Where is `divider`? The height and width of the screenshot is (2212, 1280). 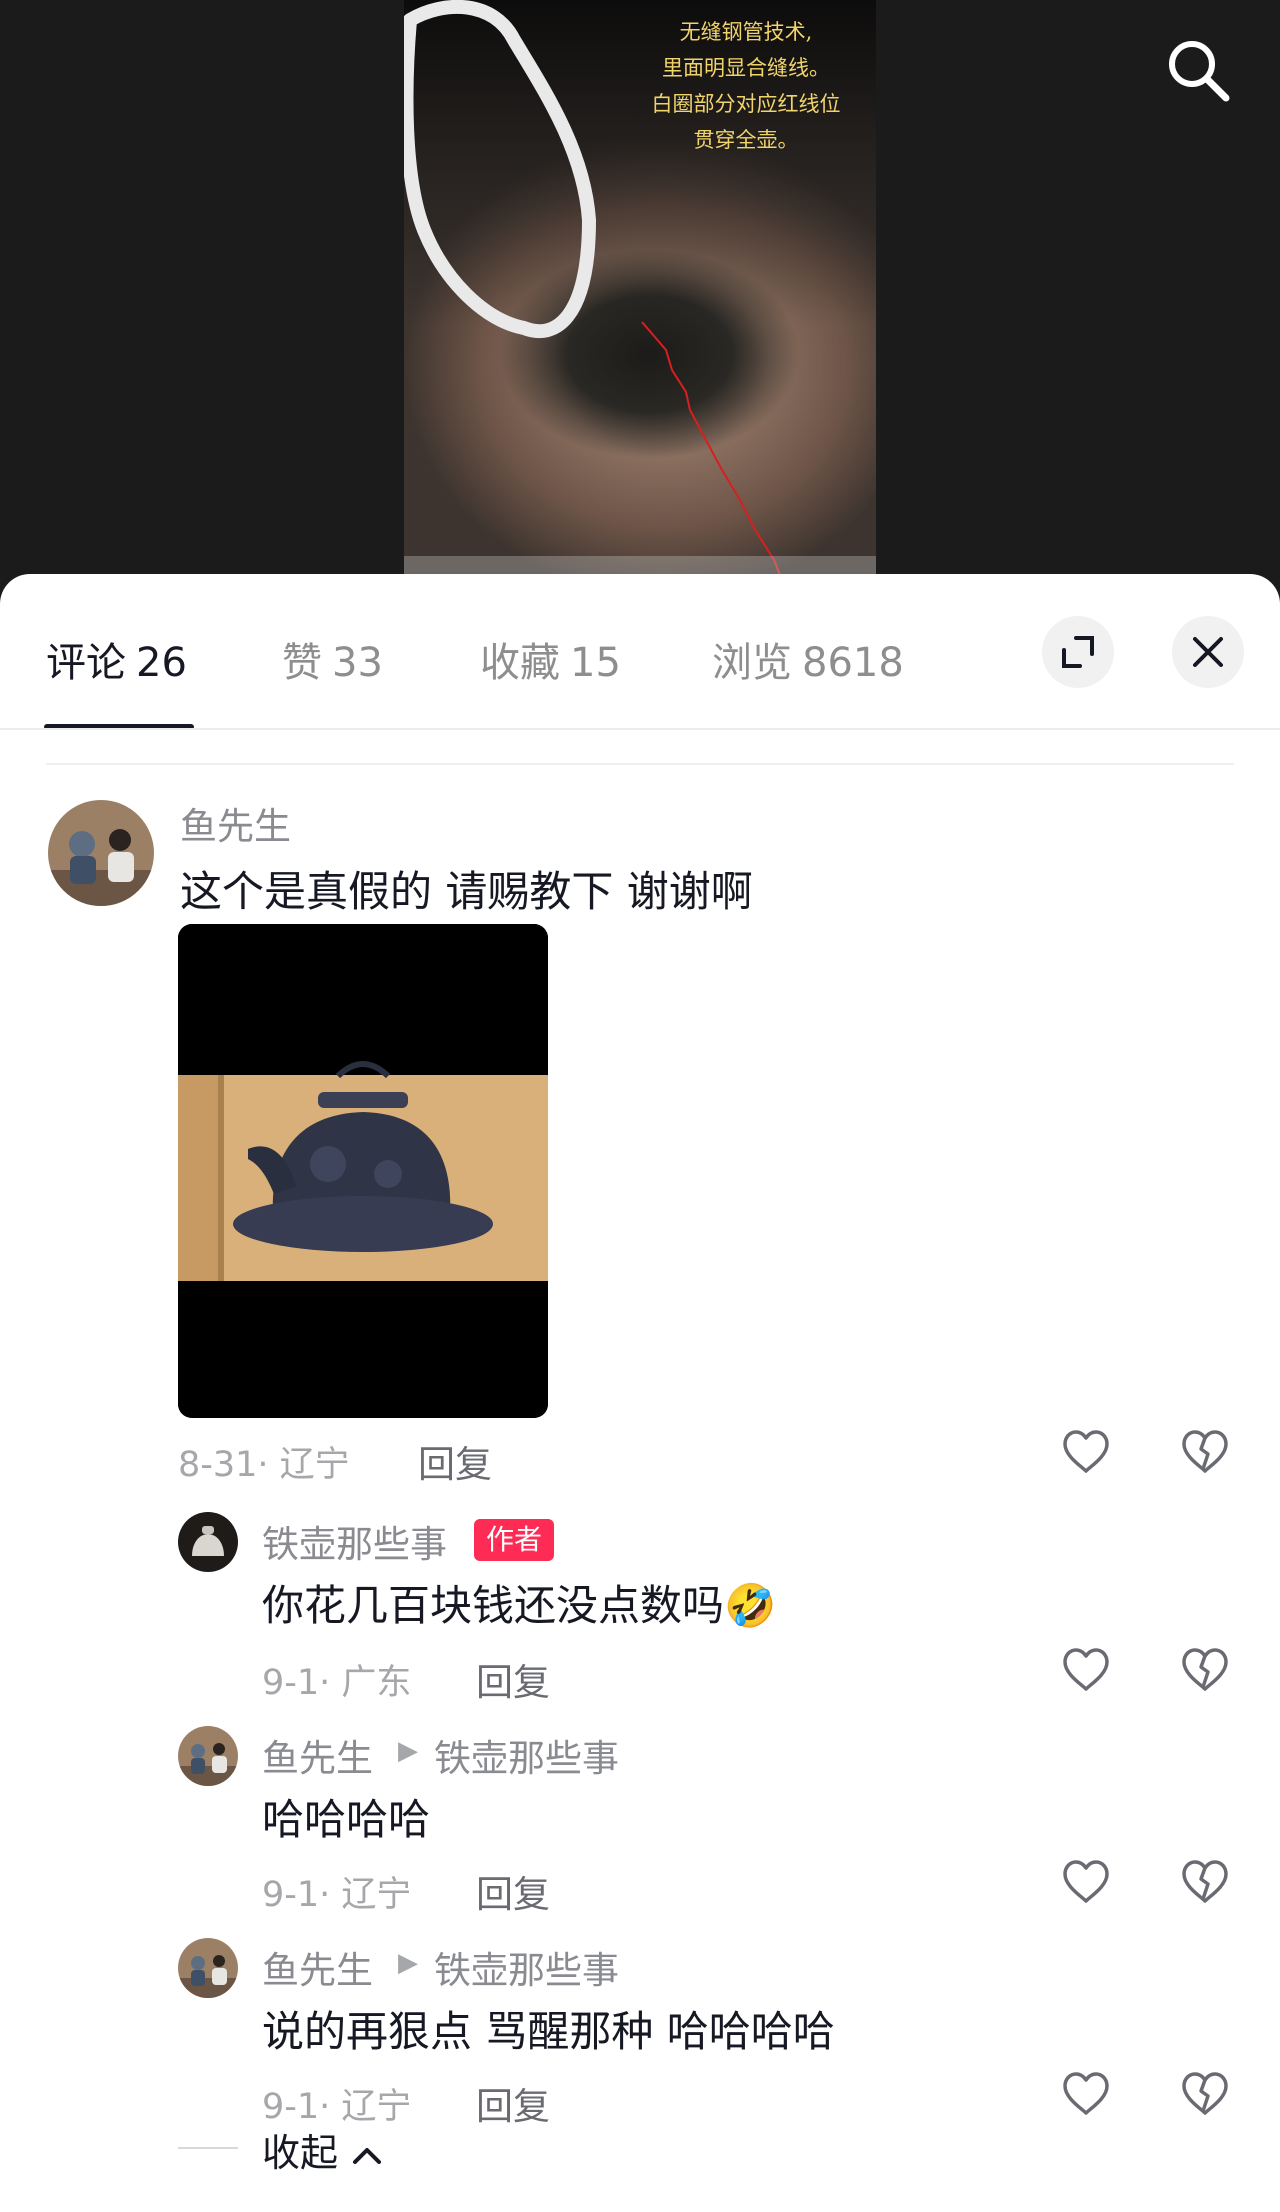
divider is located at coordinates (640, 764).